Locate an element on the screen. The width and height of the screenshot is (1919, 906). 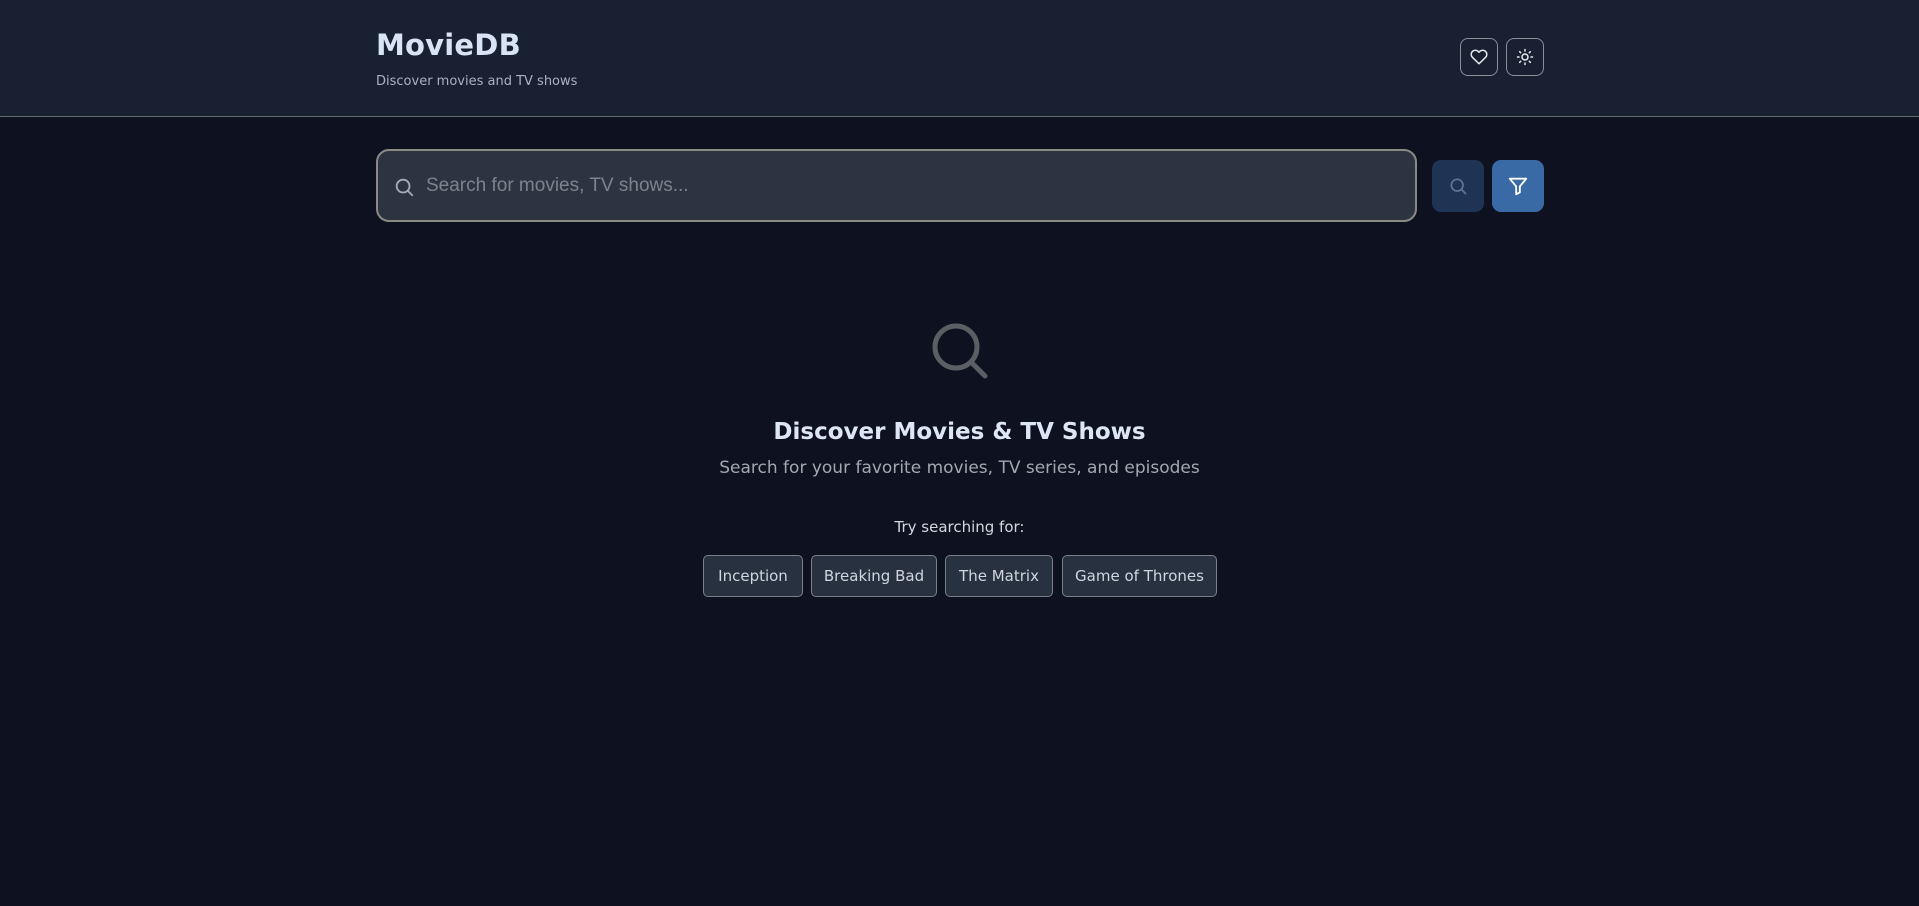
app-title: MovieDB is located at coordinates (448, 45).